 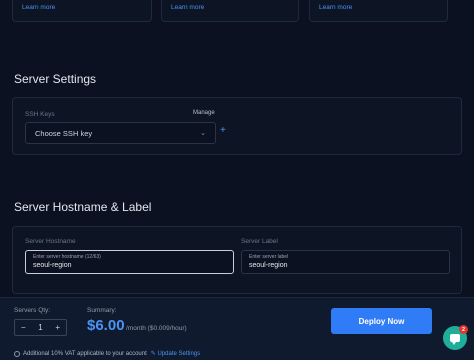 I want to click on quantity-stepper: − 1 +, so click(x=40, y=327).